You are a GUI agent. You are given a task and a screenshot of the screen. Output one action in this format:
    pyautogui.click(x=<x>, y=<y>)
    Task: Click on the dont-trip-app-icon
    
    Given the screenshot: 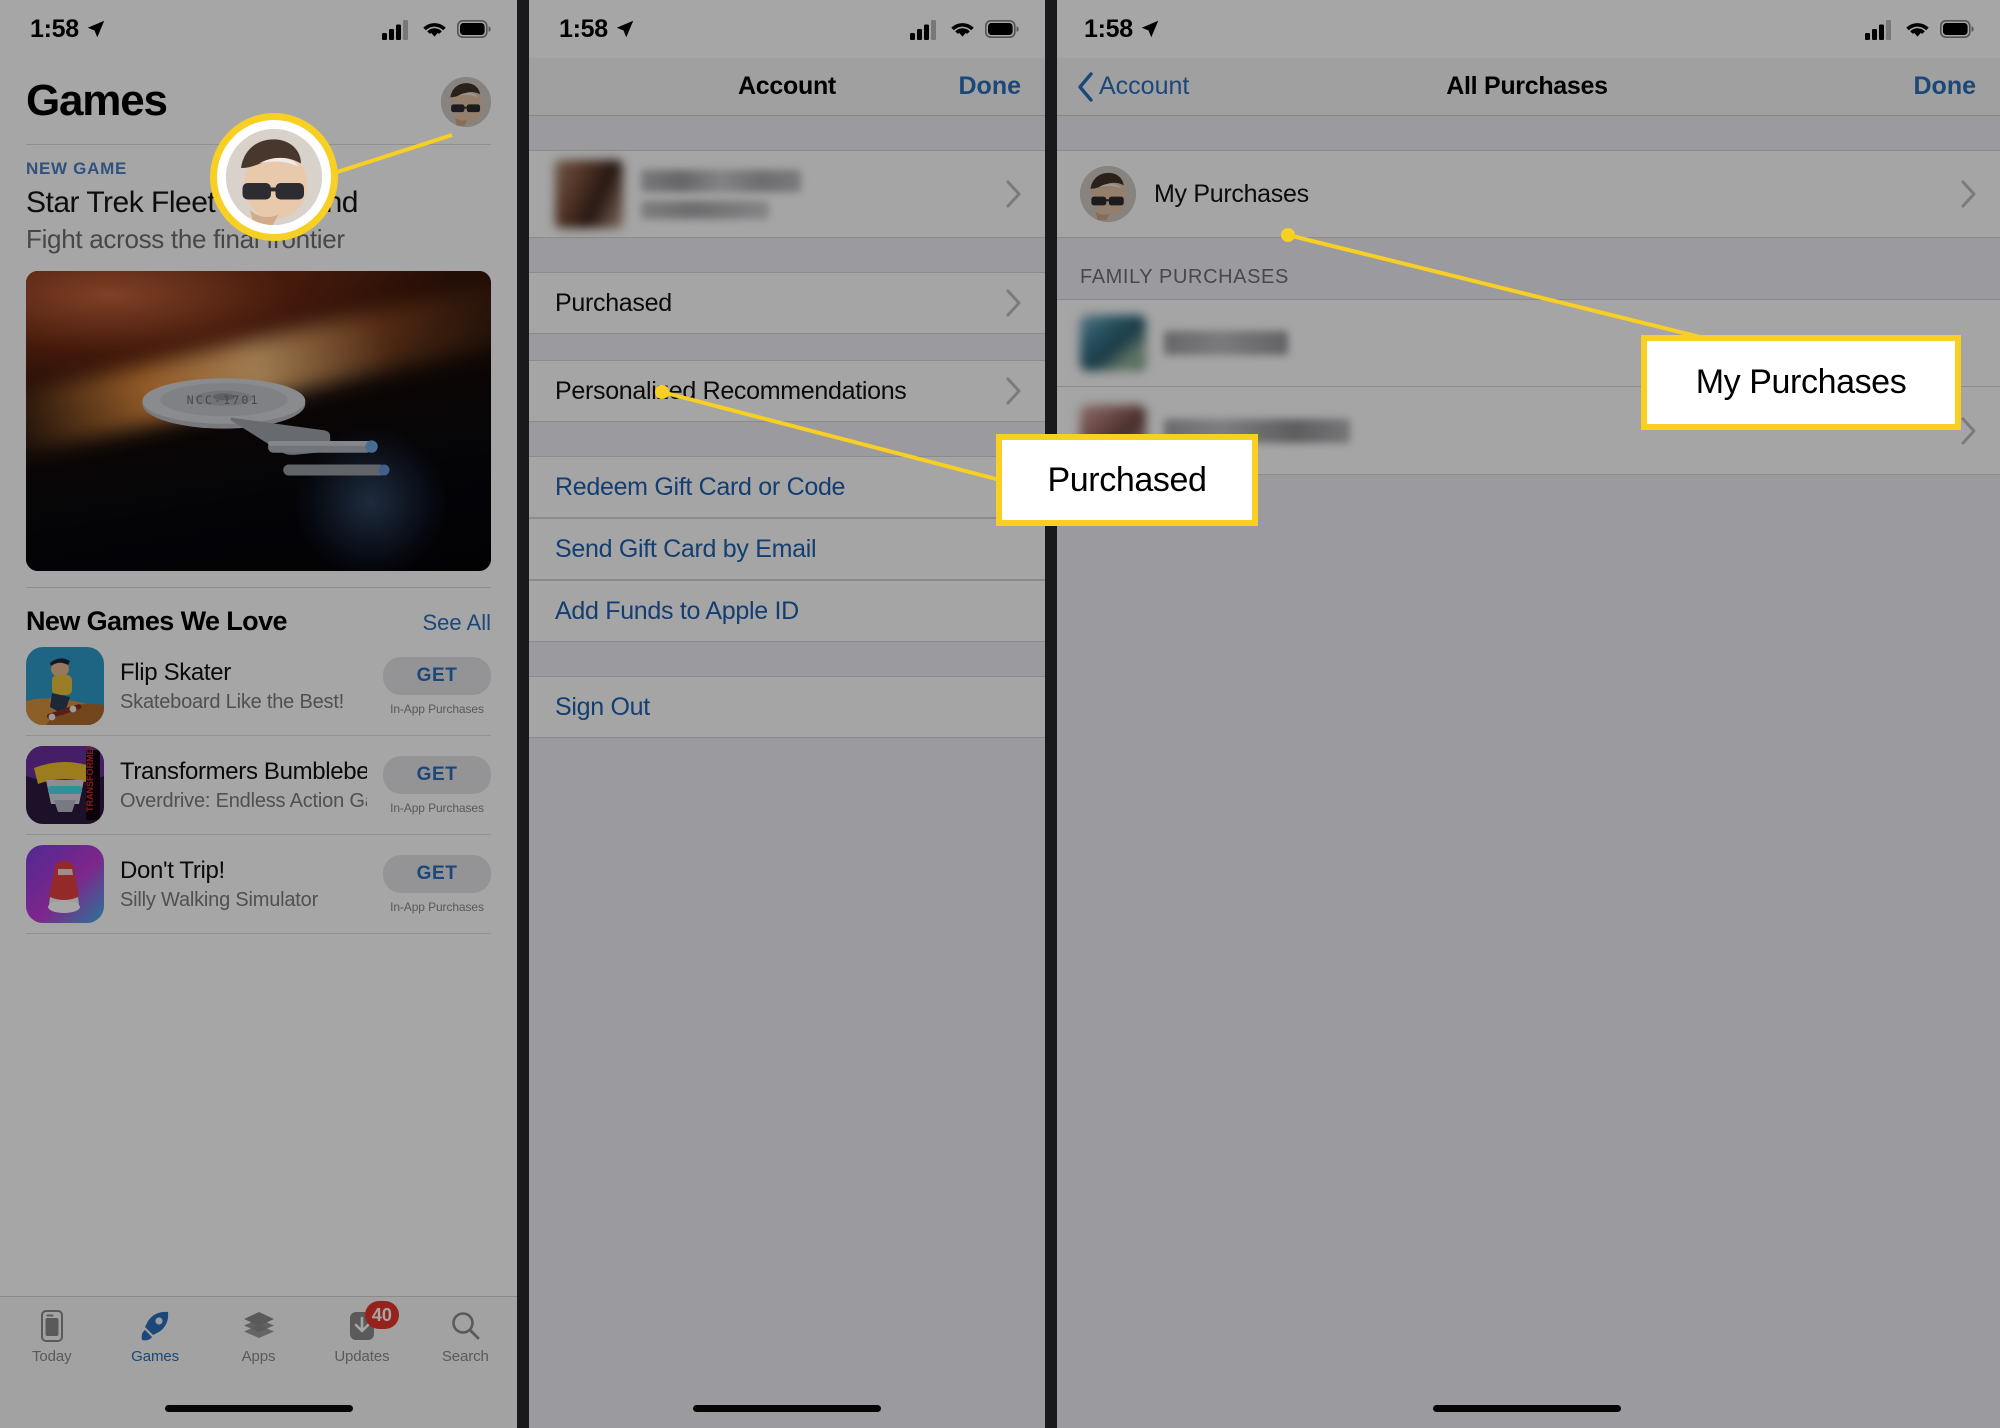 What is the action you would take?
    pyautogui.click(x=65, y=884)
    